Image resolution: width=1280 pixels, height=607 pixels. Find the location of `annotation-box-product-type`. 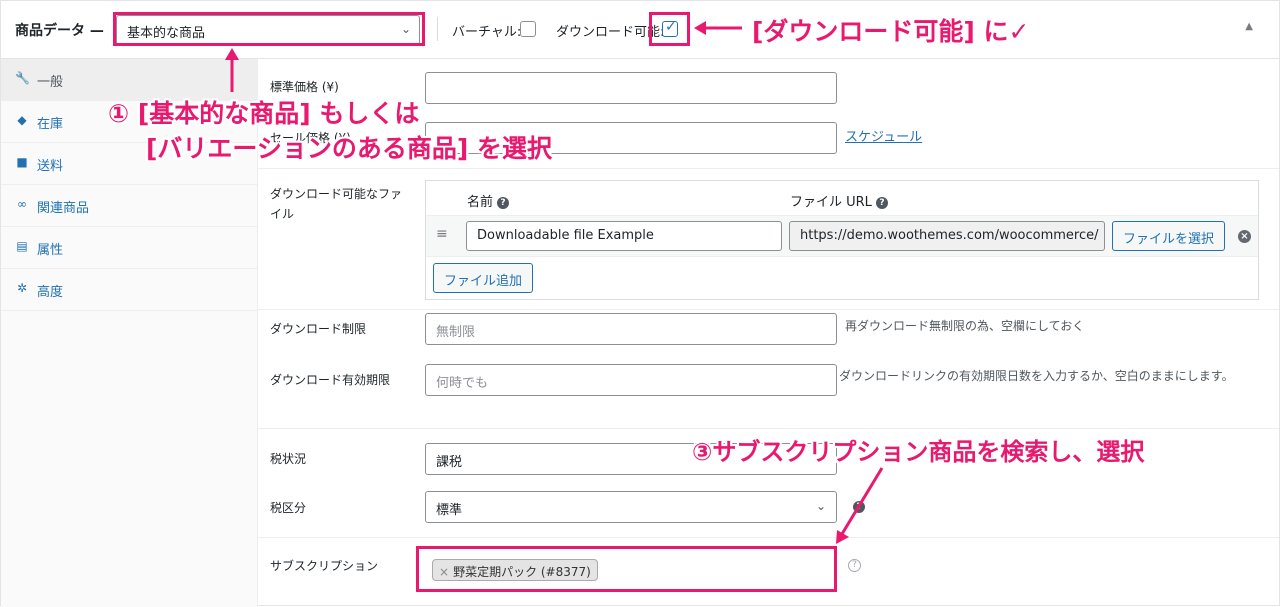

annotation-box-product-type is located at coordinates (269, 29).